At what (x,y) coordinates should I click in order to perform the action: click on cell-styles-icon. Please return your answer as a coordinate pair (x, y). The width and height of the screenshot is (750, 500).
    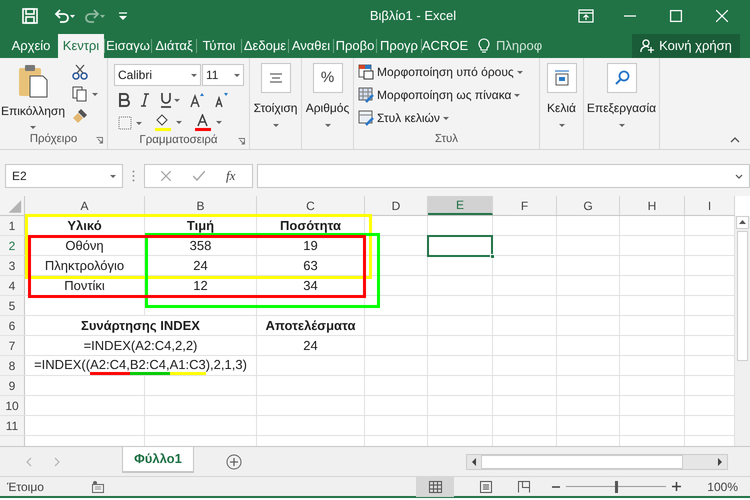
    Looking at the image, I should click on (366, 118).